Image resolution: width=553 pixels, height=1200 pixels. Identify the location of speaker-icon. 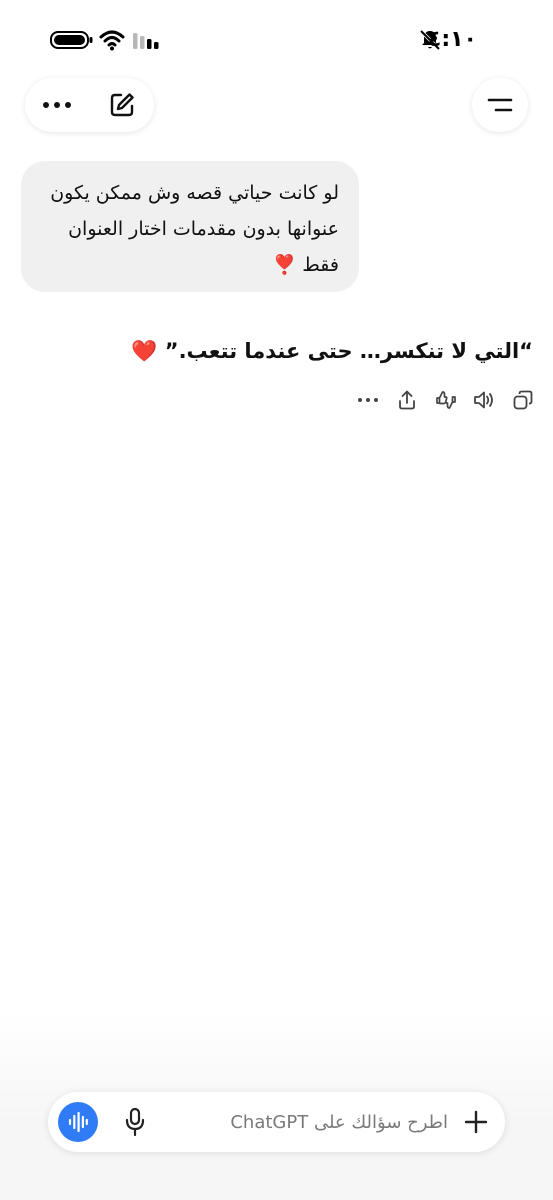
(483, 400).